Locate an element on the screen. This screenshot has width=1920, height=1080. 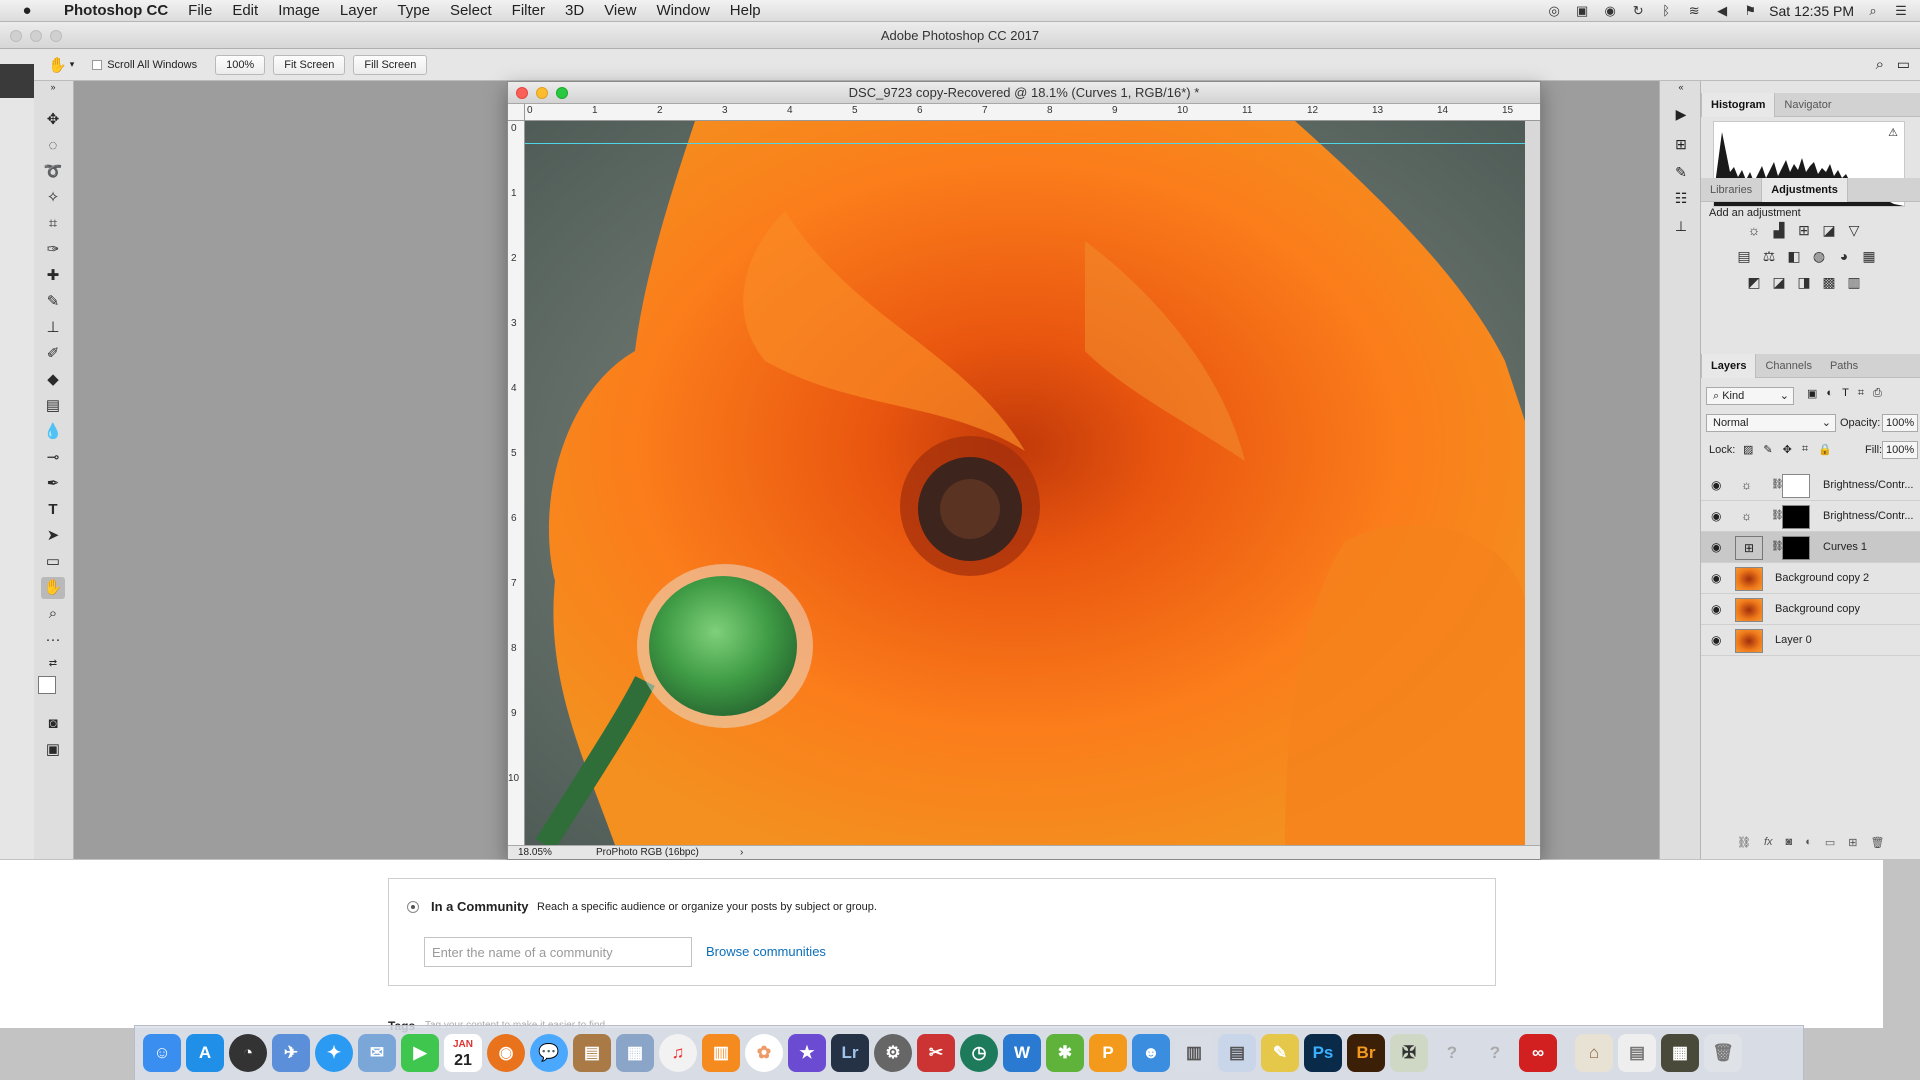
swap-colors-icon: ⇄ is located at coordinates (53, 664).